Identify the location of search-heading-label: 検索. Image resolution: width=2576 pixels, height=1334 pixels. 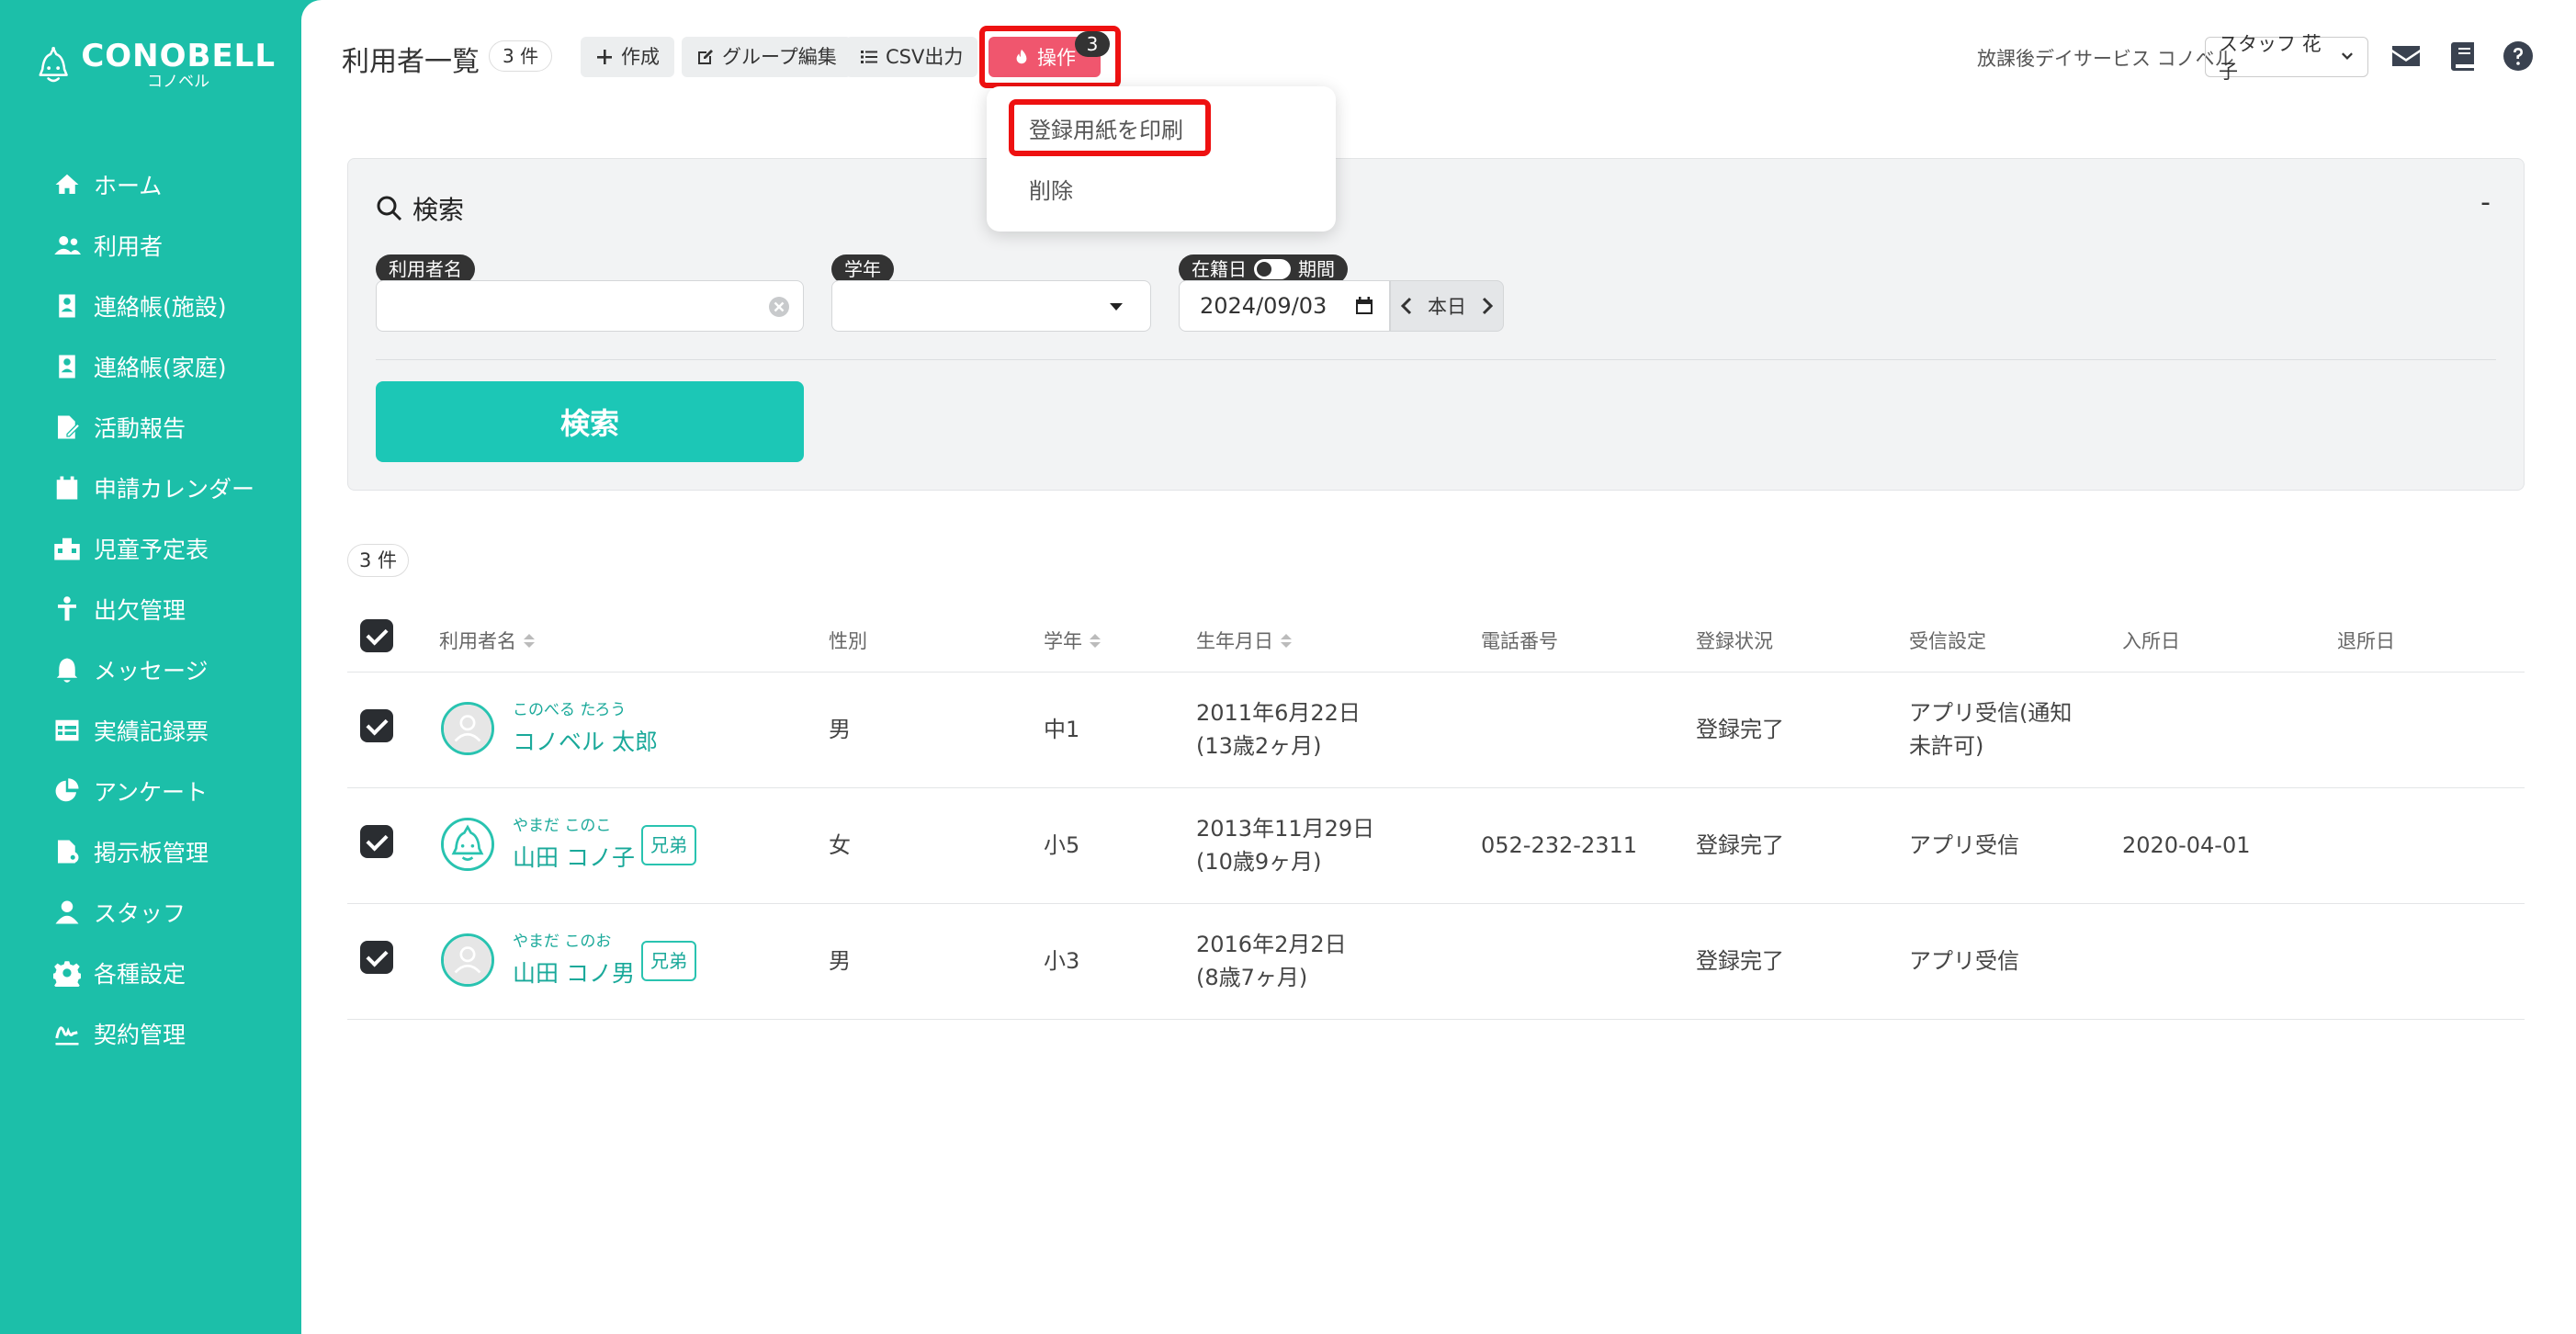
(438, 210).